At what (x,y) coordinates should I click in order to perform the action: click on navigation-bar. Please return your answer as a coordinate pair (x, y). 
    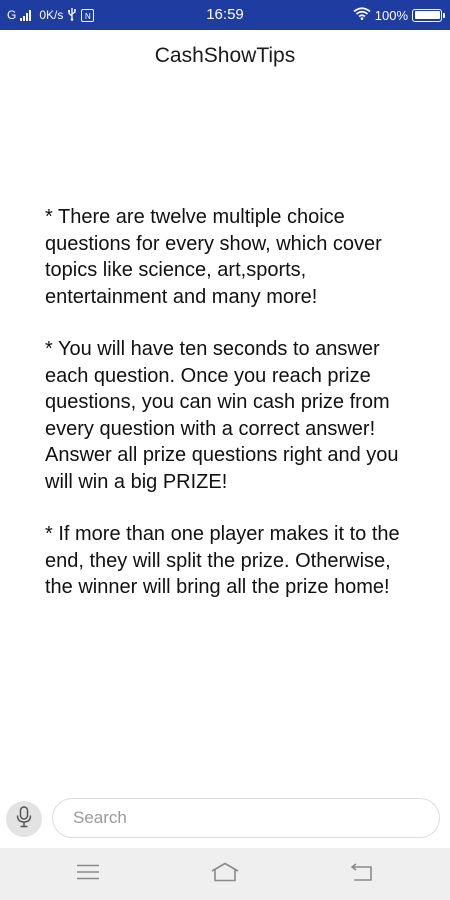
    Looking at the image, I should click on (225, 874).